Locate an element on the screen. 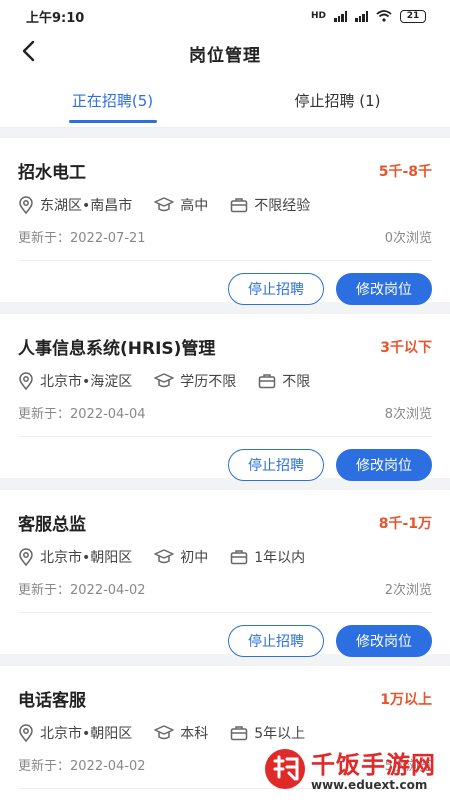 This screenshot has width=450, height=800. job-views: 8次浏览 is located at coordinates (408, 414).